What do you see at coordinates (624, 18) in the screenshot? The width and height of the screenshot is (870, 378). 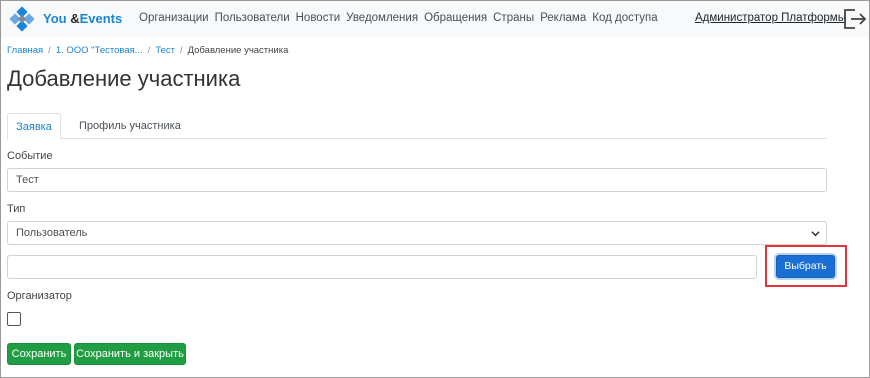 I see `nav-link-access-code: Код доступа` at bounding box center [624, 18].